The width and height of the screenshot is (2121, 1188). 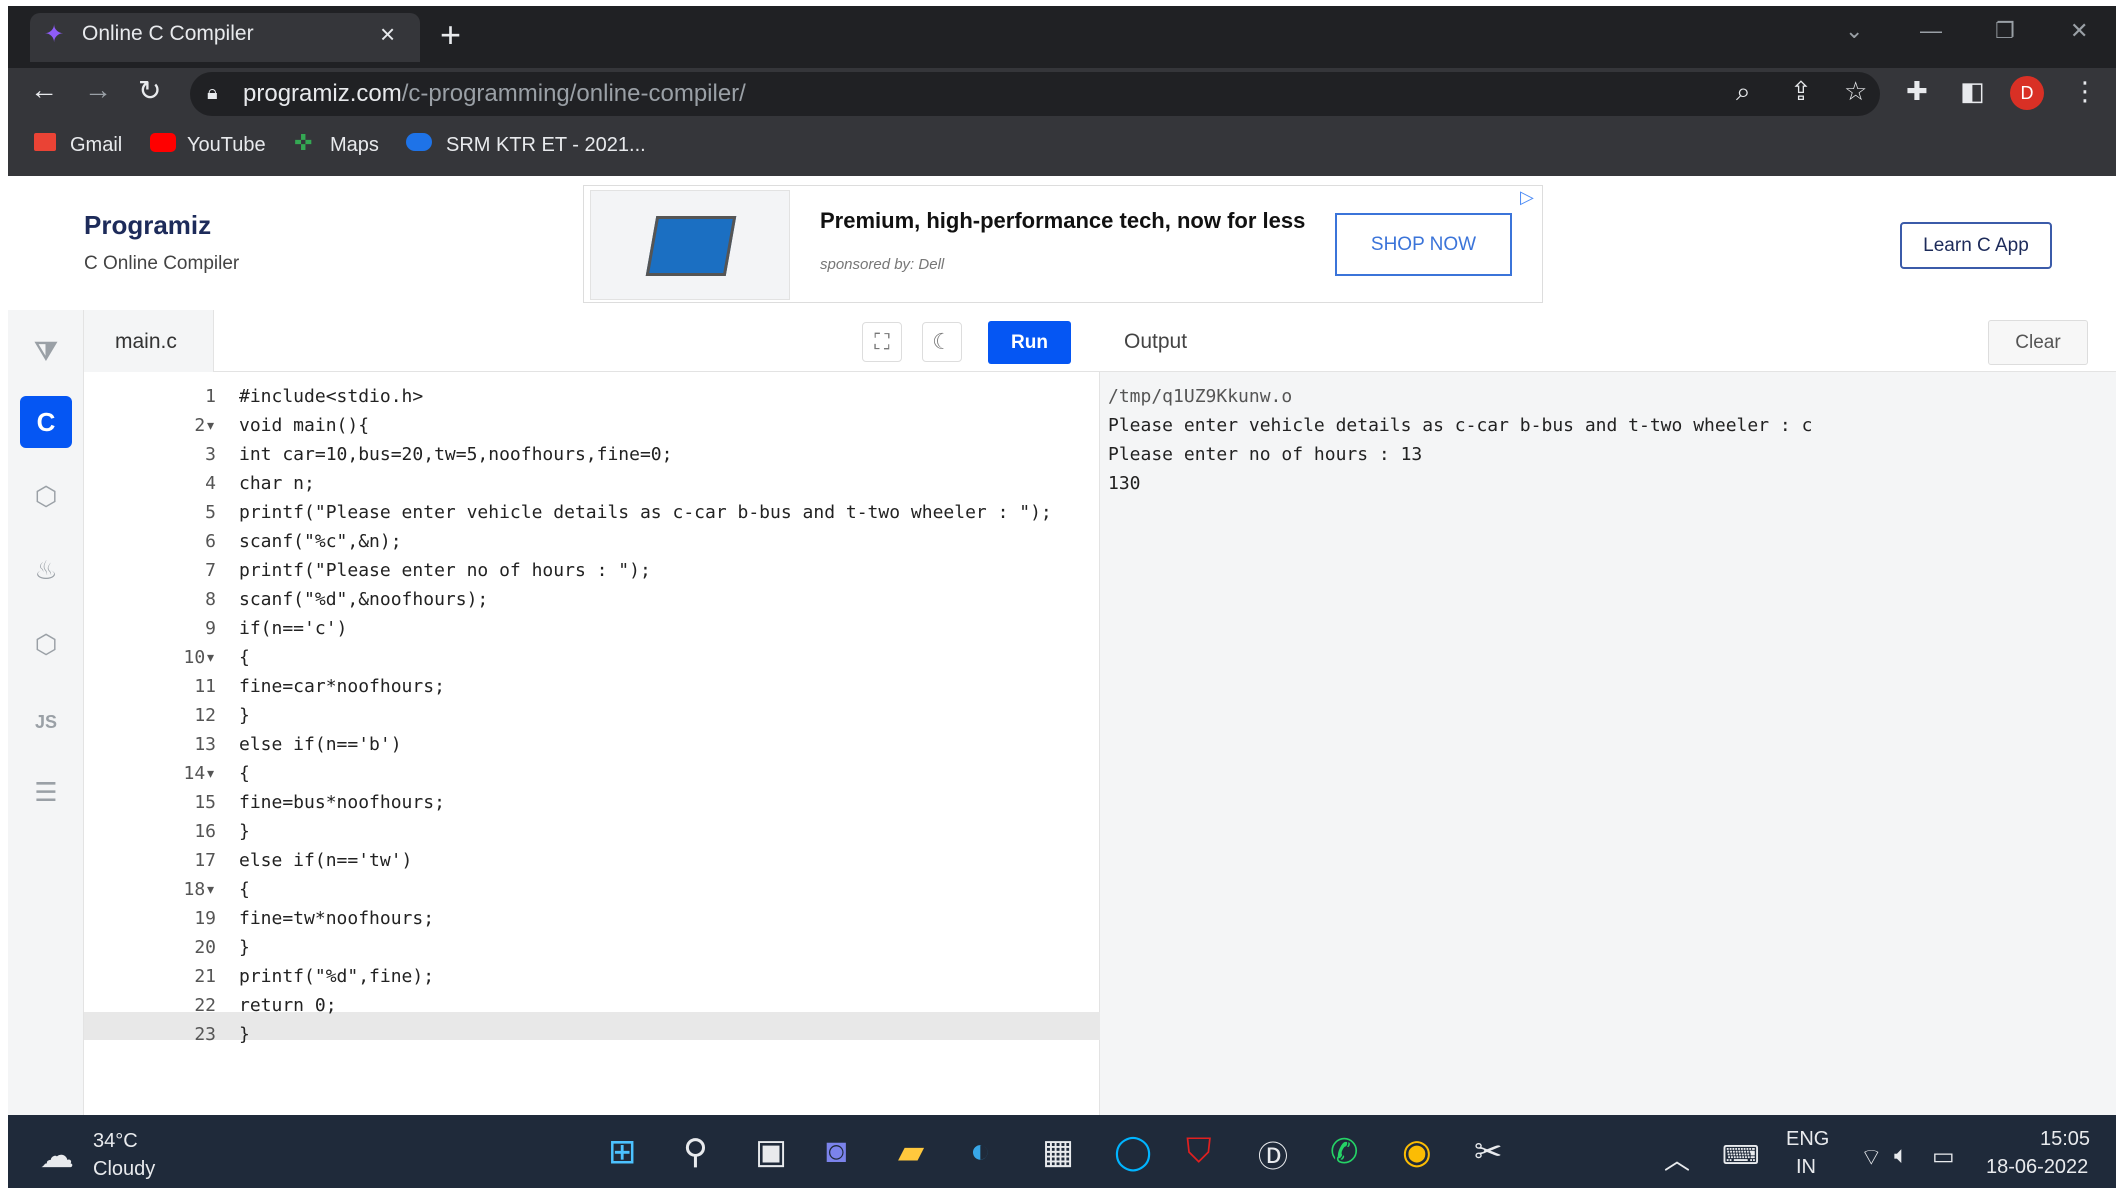 I want to click on weather-desc: Cloudy, so click(x=124, y=1169).